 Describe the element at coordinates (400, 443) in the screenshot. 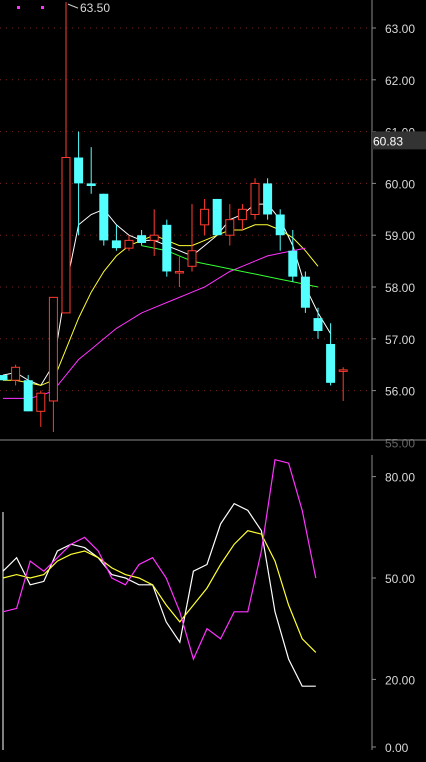

I see `price-tick-label: 55.00` at that location.